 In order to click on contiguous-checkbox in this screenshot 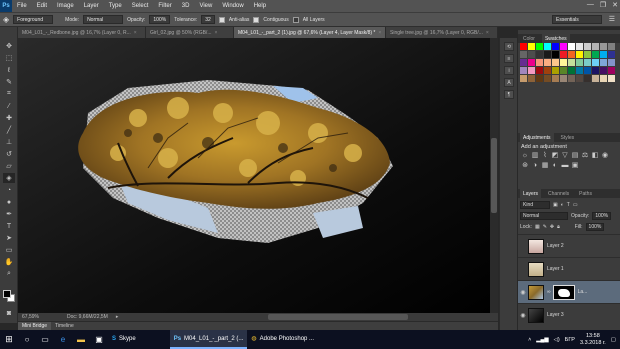, I will do `click(256, 19)`.